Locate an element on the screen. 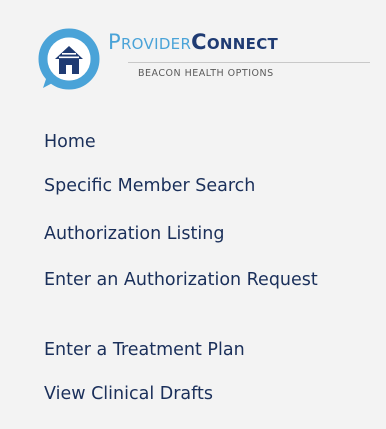 The height and width of the screenshot is (429, 386). nav-link-home: Home is located at coordinates (70, 142).